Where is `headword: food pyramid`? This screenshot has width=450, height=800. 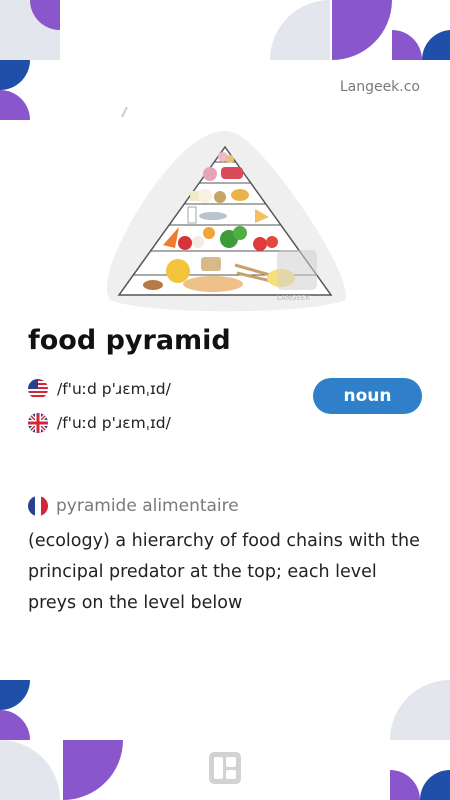
headword: food pyramid is located at coordinates (129, 340).